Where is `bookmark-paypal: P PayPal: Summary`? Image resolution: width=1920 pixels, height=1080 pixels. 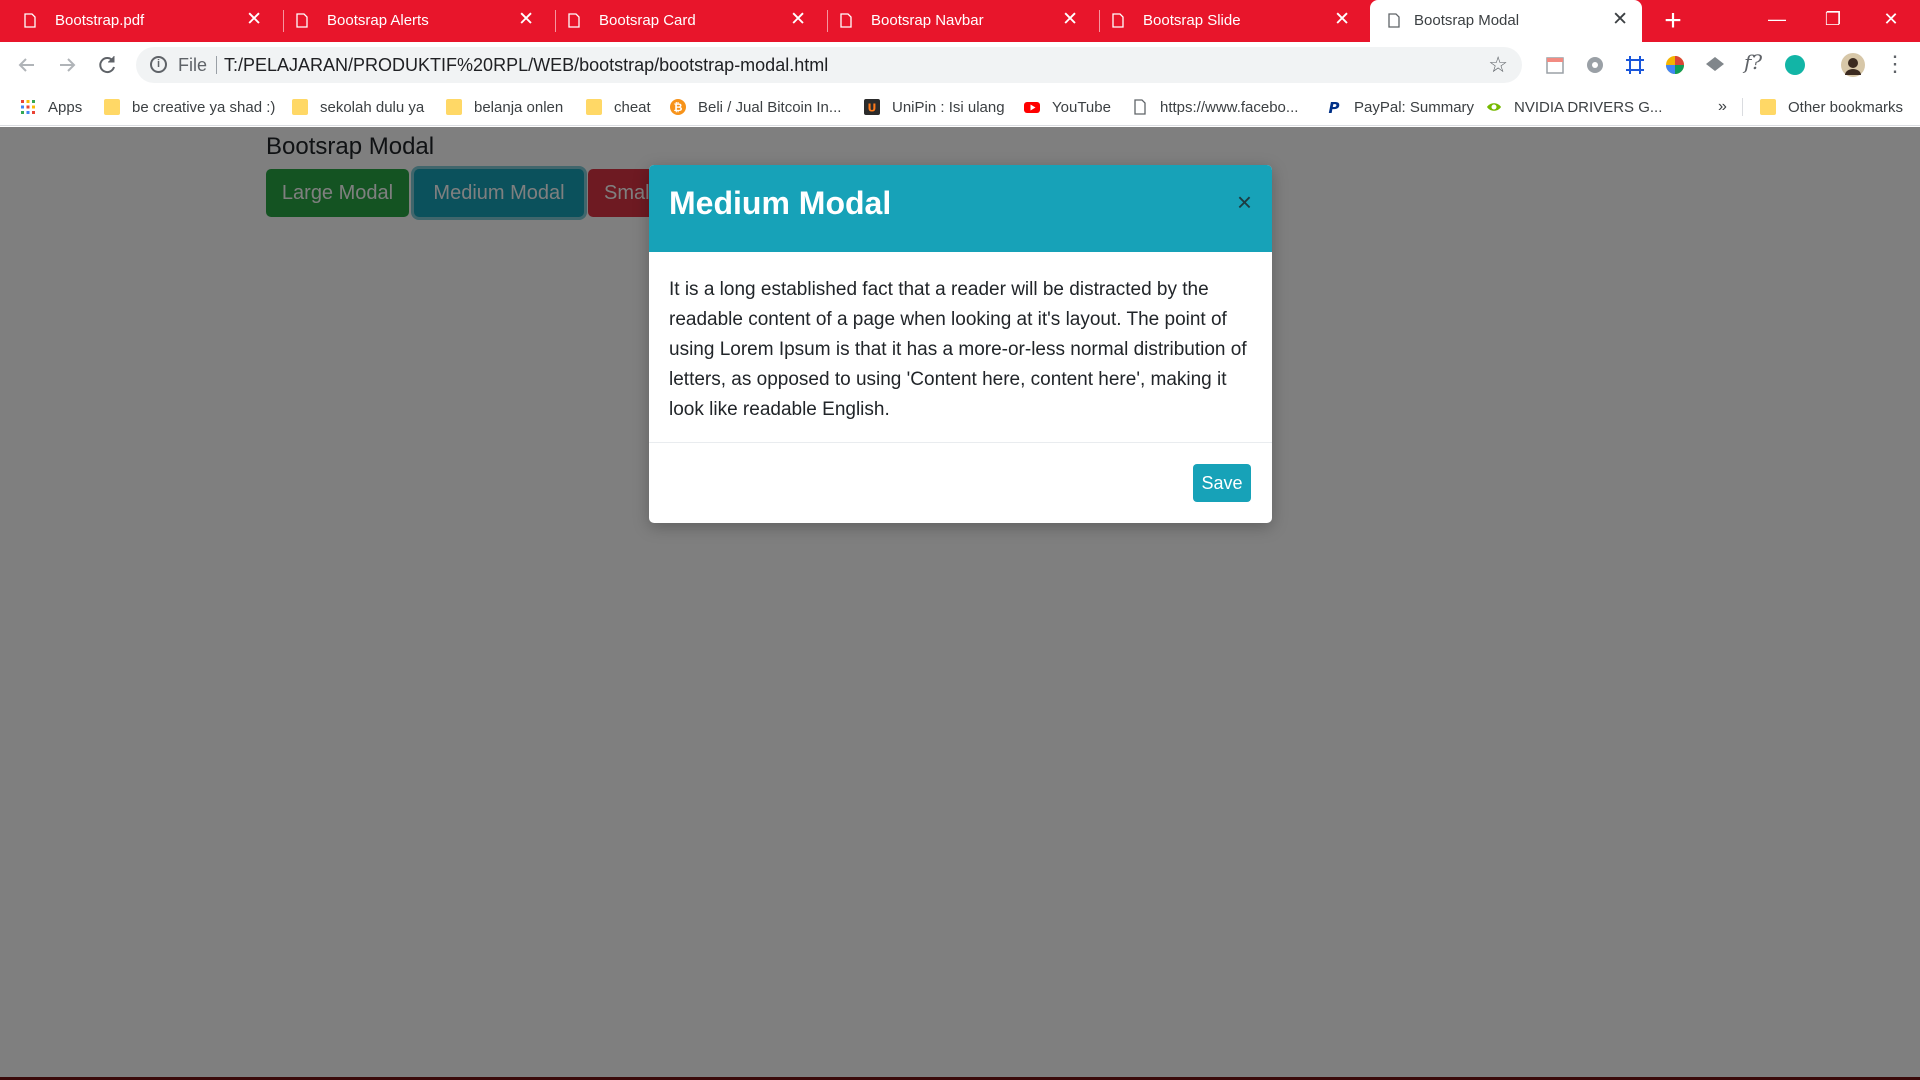 bookmark-paypal: P PayPal: Summary is located at coordinates (1400, 107).